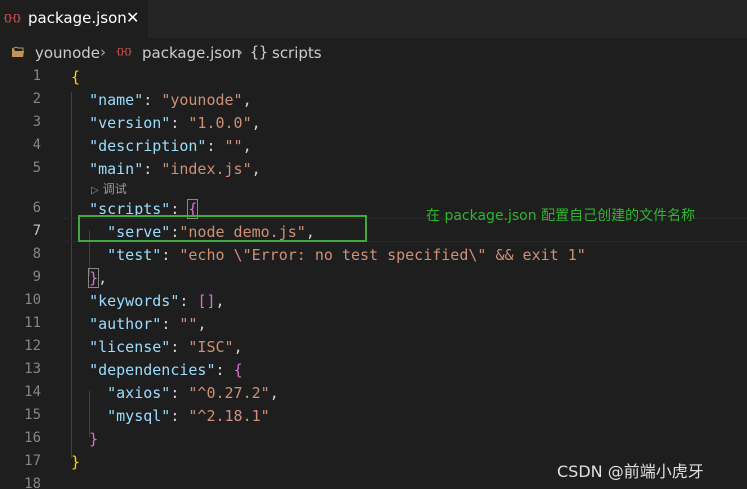 This screenshot has width=747, height=489. I want to click on line-number: 18, so click(32, 482).